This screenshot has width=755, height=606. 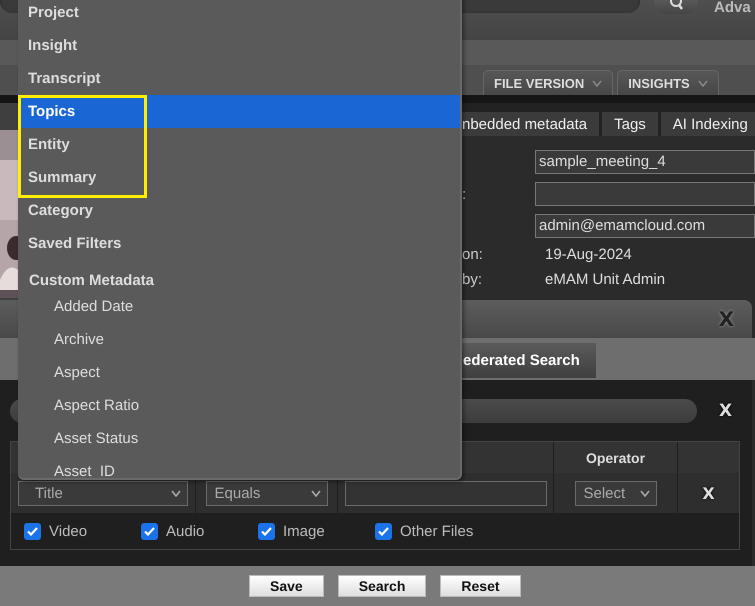 What do you see at coordinates (103, 493) in the screenshot?
I see `field-dropdown: Title` at bounding box center [103, 493].